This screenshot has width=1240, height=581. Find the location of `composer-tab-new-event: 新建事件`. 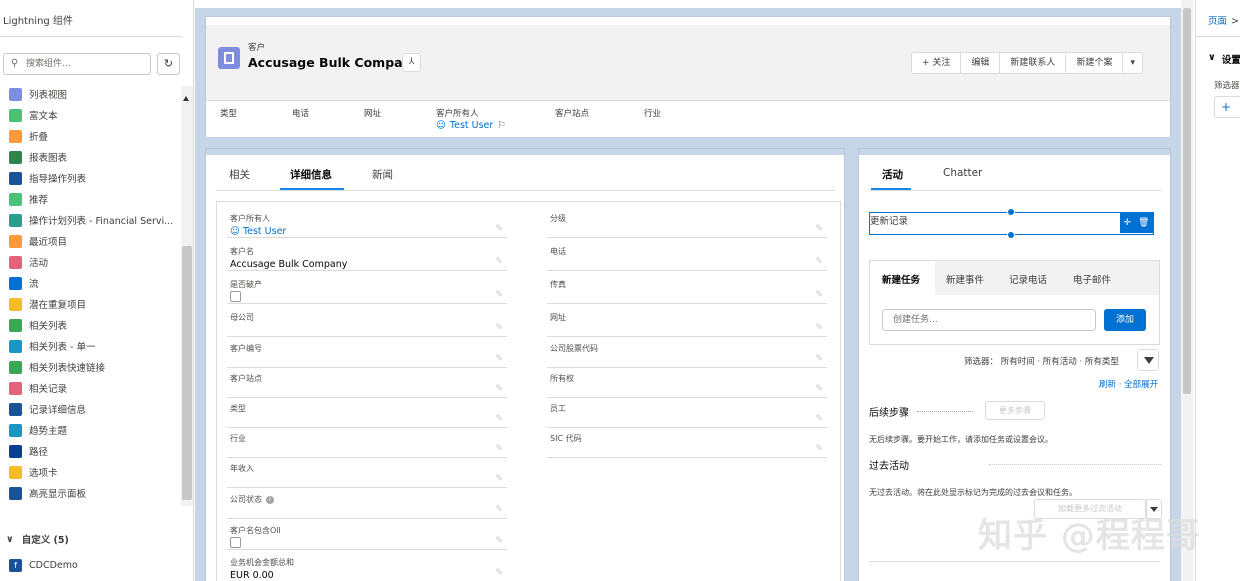

composer-tab-new-event: 新建事件 is located at coordinates (965, 279).